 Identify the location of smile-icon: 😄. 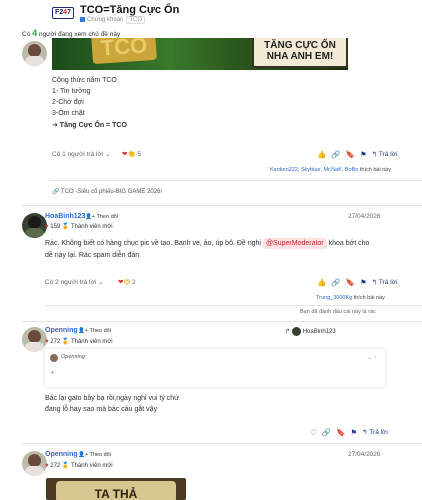
(127, 282).